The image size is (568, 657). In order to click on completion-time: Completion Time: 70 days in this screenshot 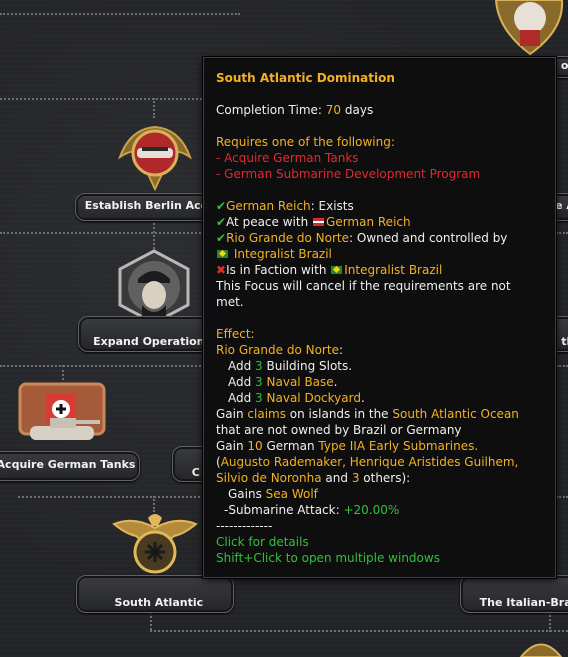, I will do `click(295, 110)`.